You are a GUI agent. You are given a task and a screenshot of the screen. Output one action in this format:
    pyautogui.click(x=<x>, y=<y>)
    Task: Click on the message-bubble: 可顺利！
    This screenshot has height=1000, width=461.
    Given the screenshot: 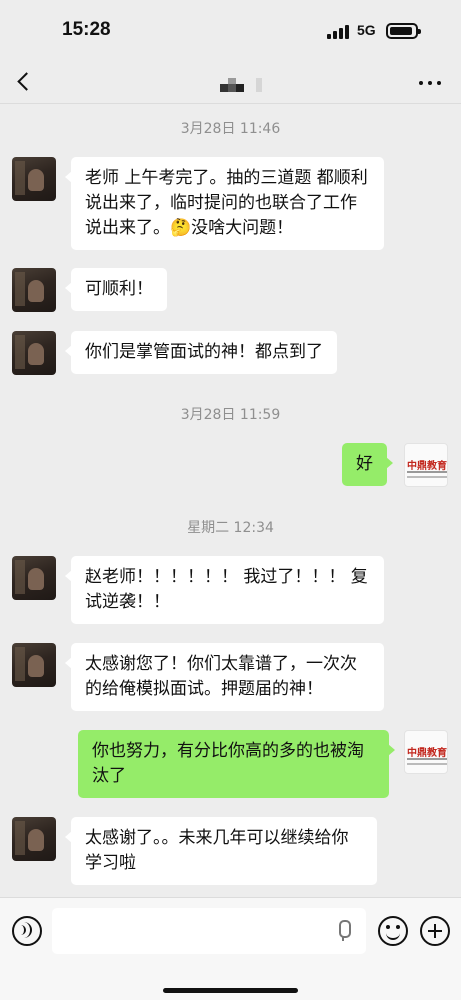 What is the action you would take?
    pyautogui.click(x=116, y=289)
    